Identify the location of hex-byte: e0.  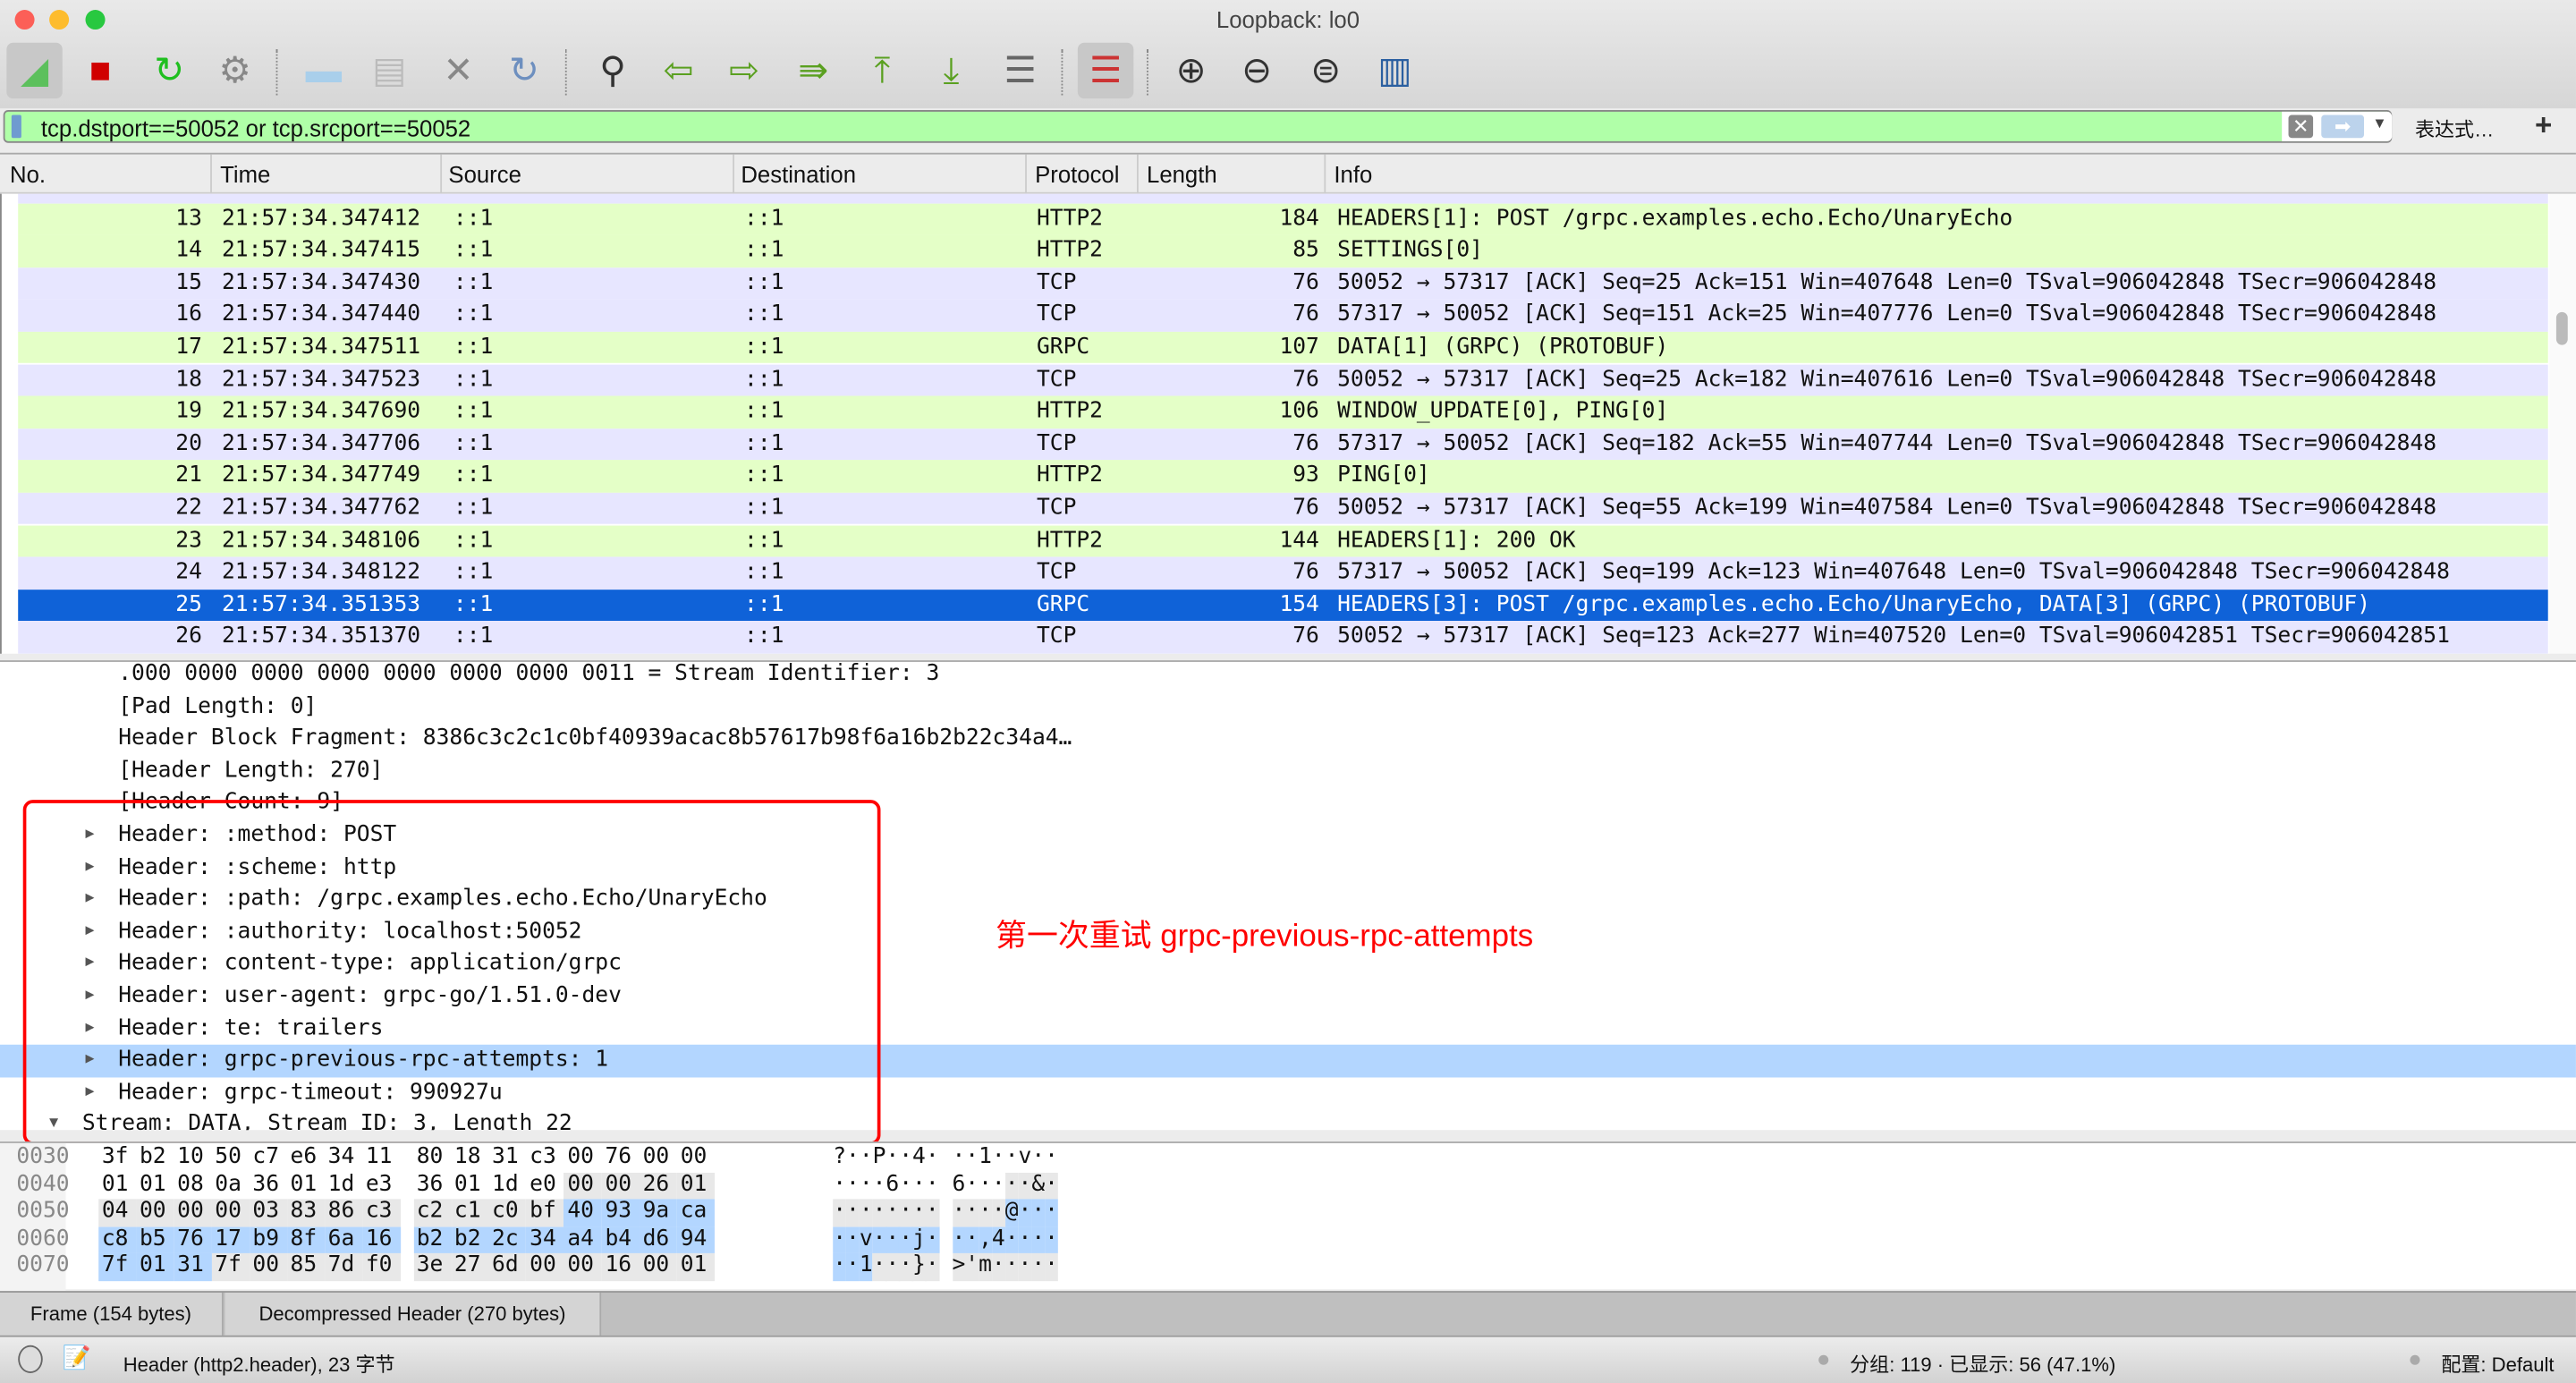
(545, 1186).